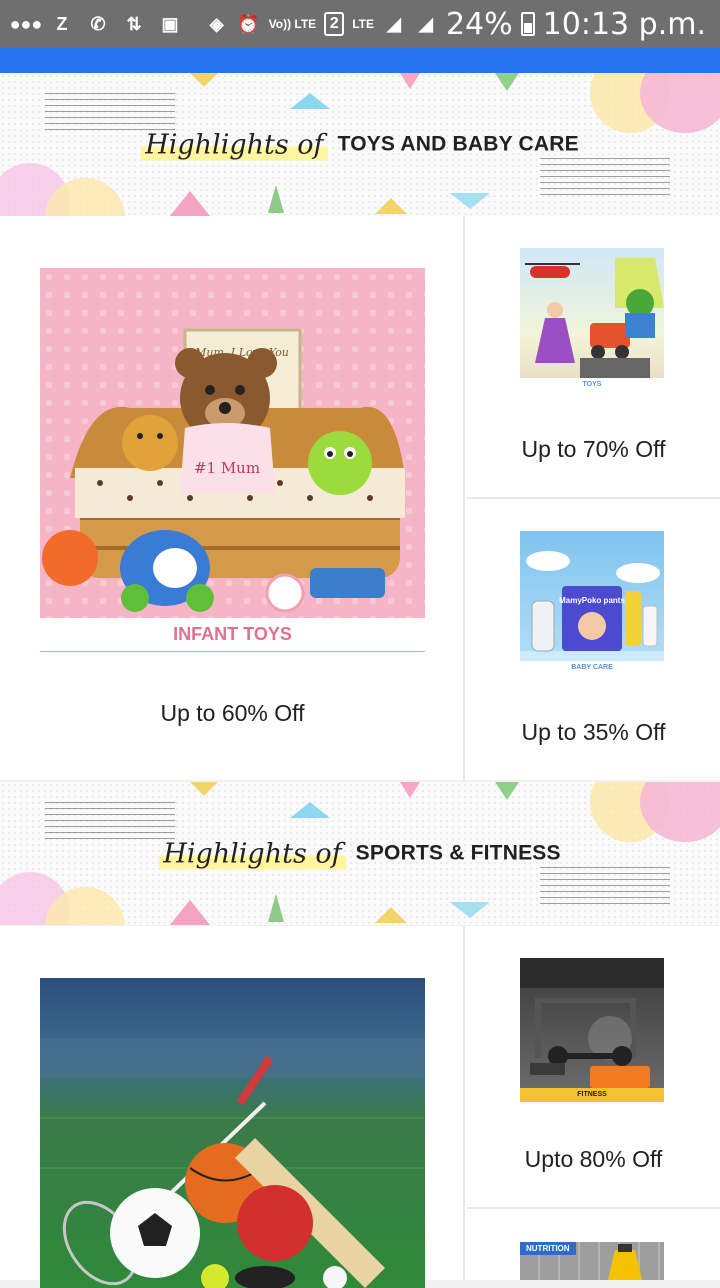 This screenshot has height=1288, width=720. What do you see at coordinates (394, 23) in the screenshot?
I see `signal-icon: ◢` at bounding box center [394, 23].